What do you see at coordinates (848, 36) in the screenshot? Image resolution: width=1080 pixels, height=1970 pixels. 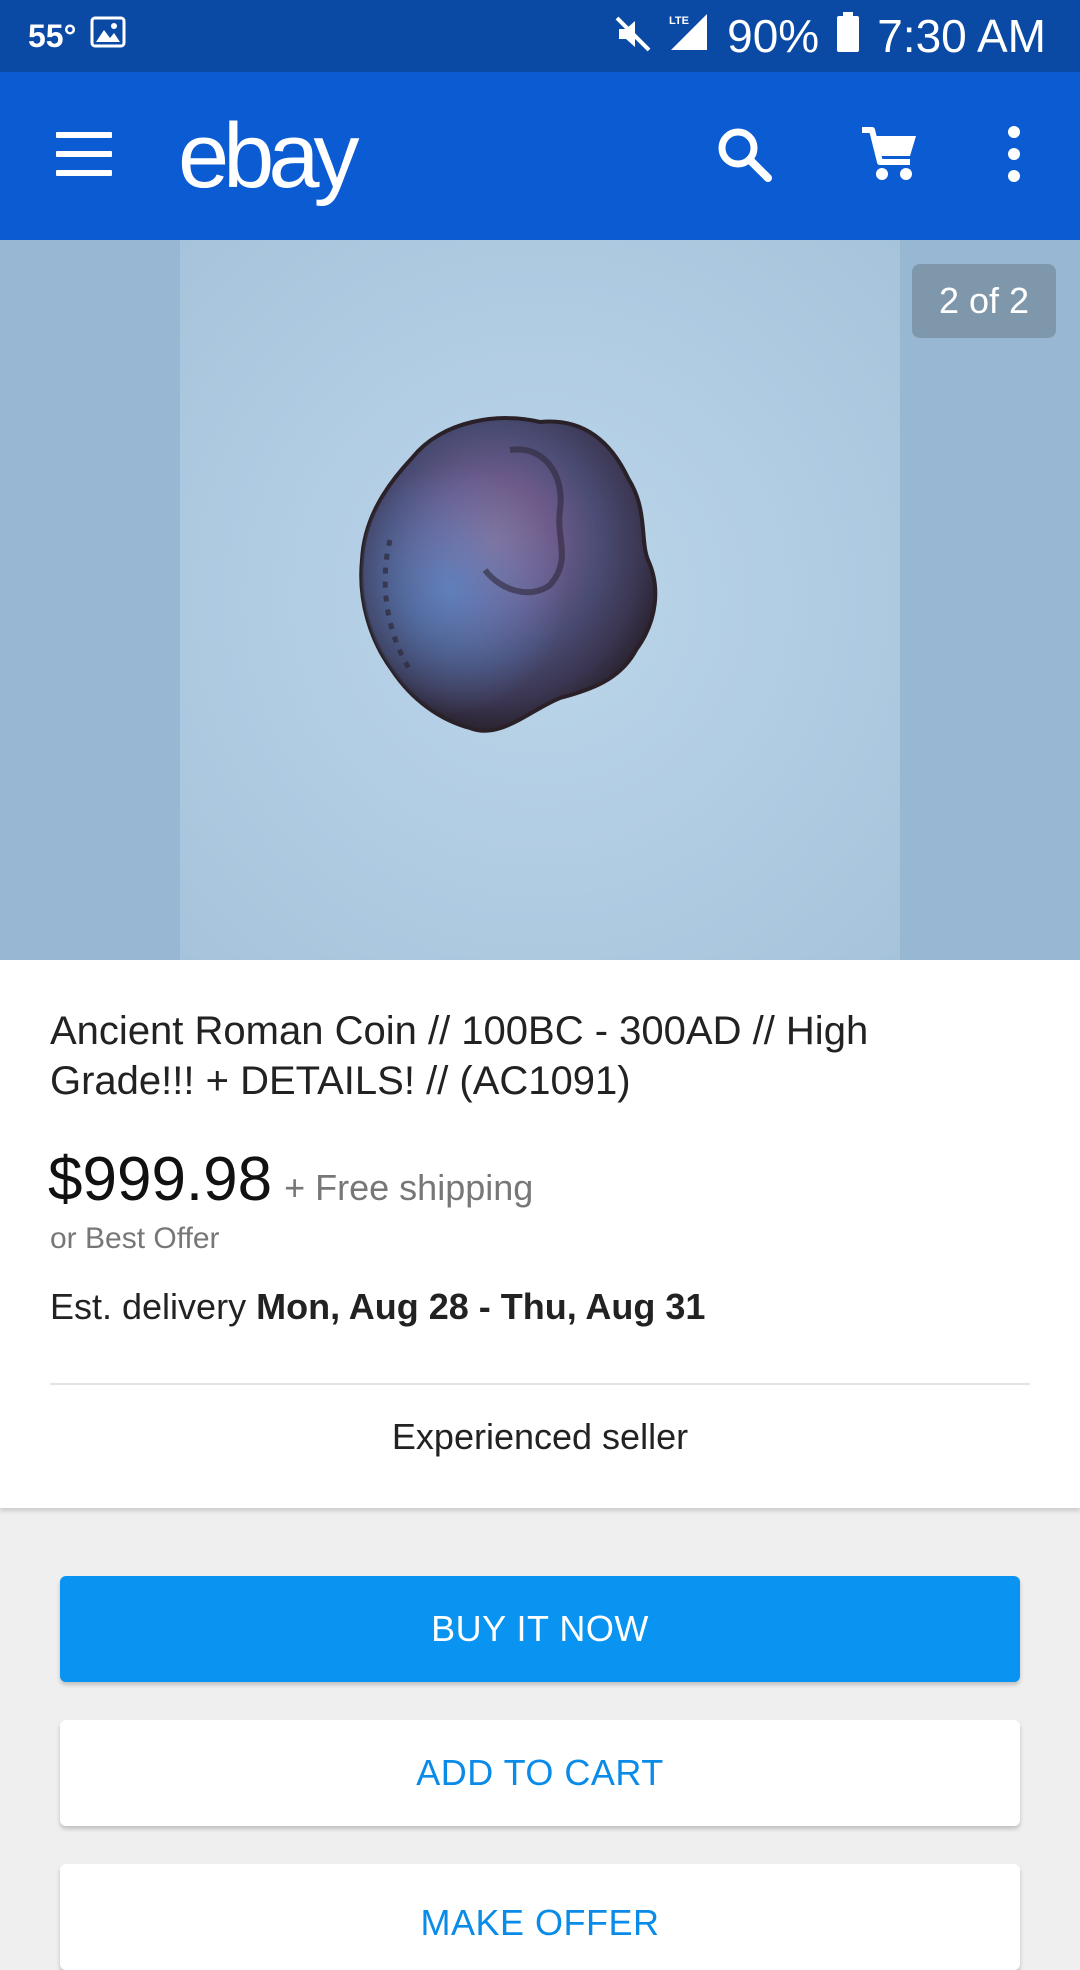 I see `battery-icon` at bounding box center [848, 36].